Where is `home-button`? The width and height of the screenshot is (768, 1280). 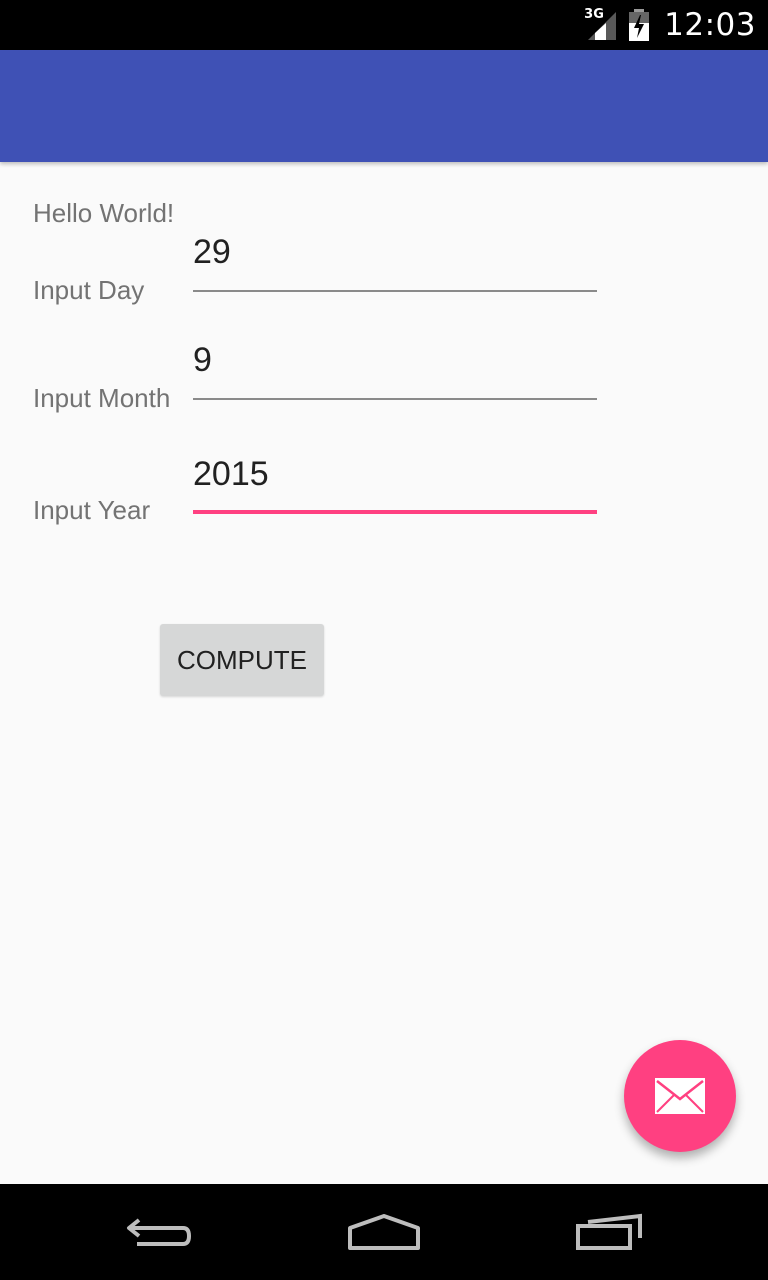
home-button is located at coordinates (384, 1232).